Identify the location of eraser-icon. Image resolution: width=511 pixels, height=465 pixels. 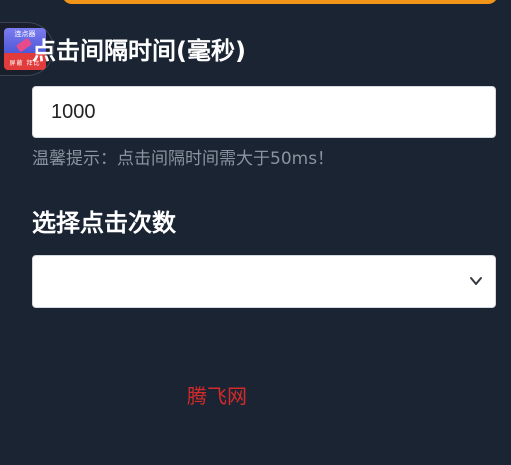
(24, 45).